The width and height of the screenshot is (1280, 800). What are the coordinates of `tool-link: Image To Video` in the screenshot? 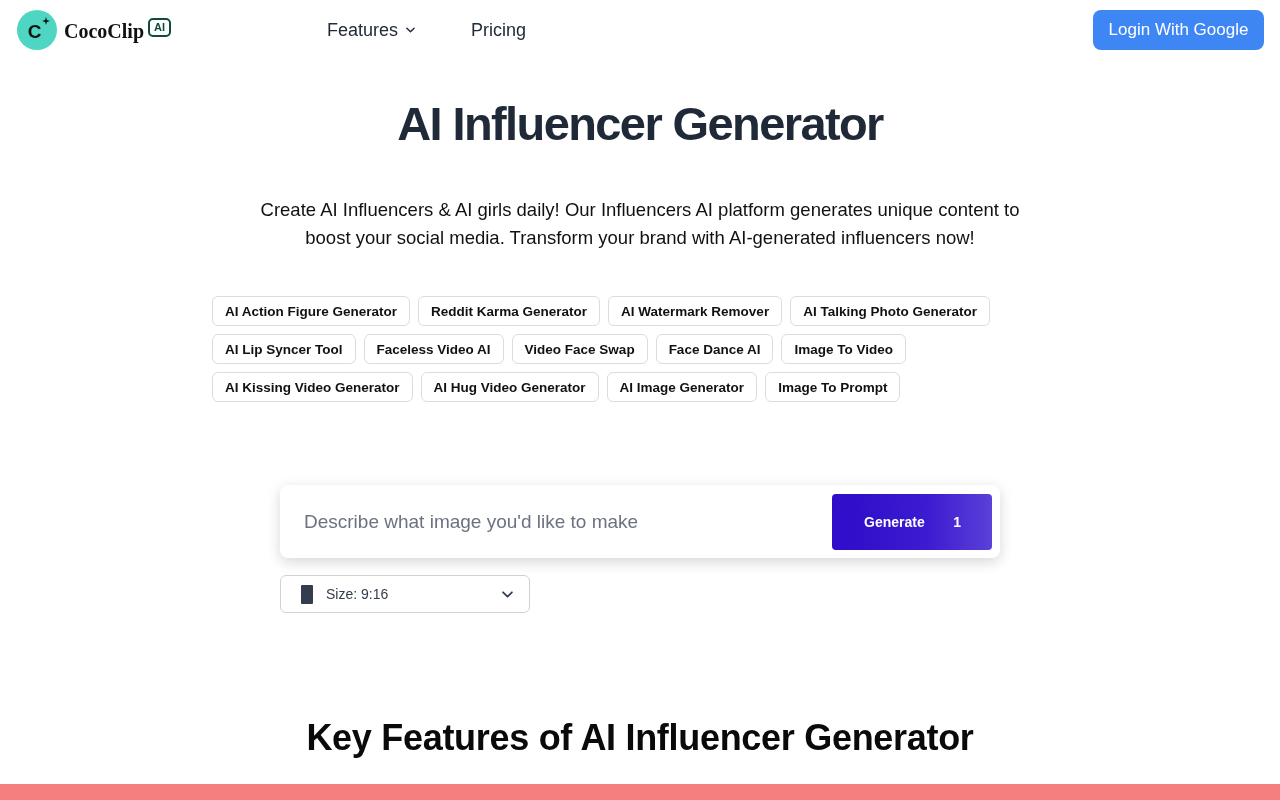 It's located at (843, 349).